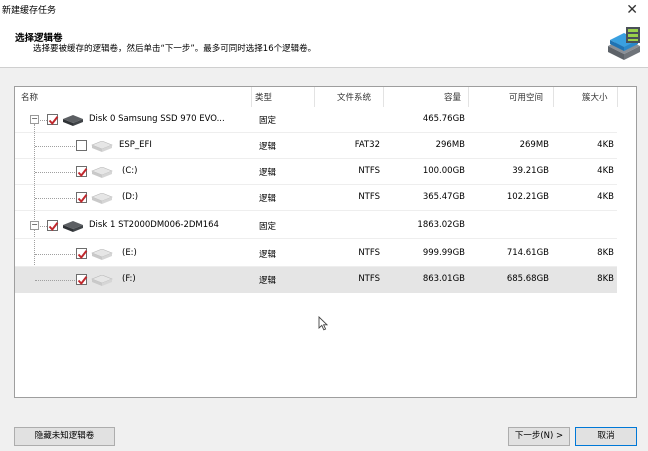  I want to click on row-capacity: 465.76GB, so click(443, 119).